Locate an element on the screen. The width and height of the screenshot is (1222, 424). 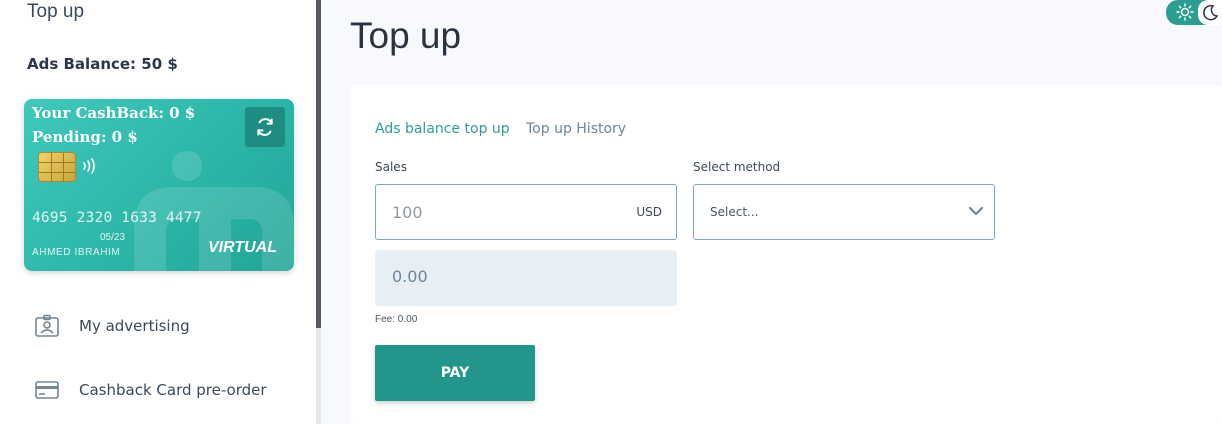
sales-input is located at coordinates (502, 212).